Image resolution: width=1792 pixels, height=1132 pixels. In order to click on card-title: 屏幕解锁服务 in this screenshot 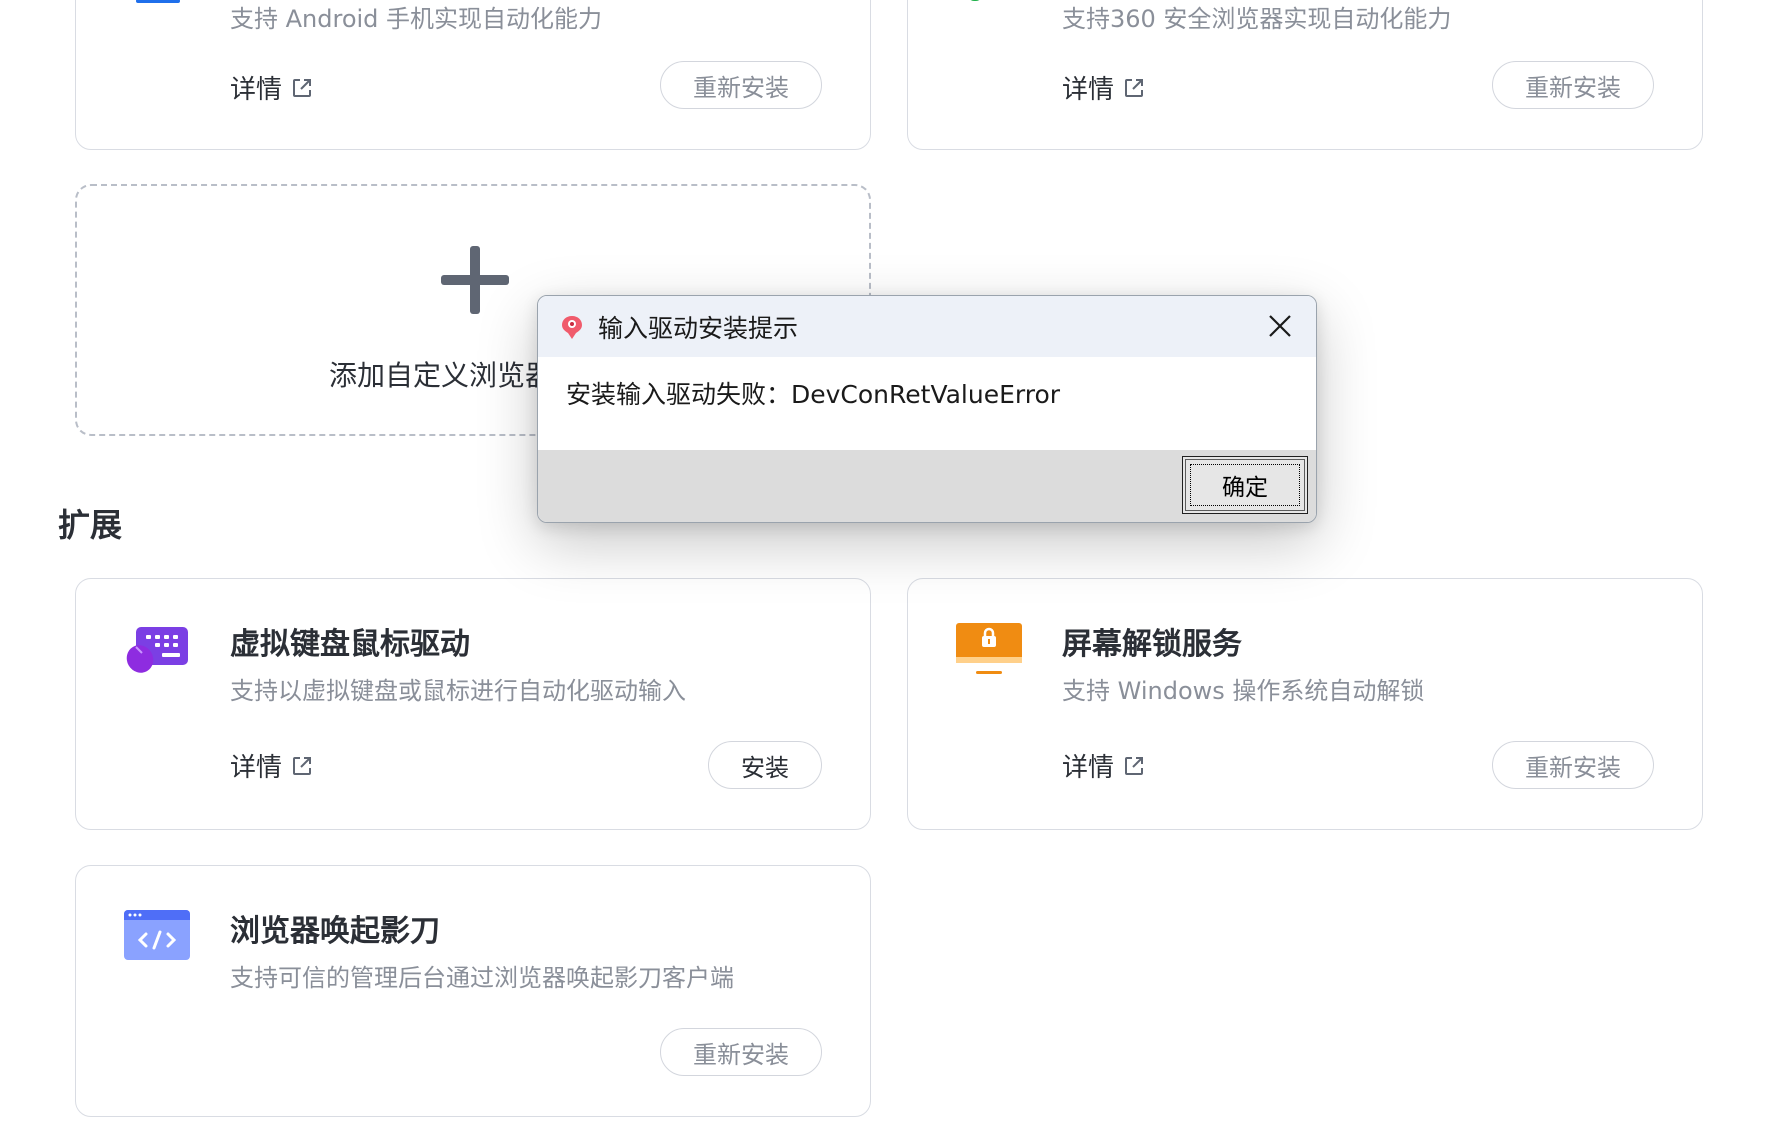, I will do `click(1152, 644)`.